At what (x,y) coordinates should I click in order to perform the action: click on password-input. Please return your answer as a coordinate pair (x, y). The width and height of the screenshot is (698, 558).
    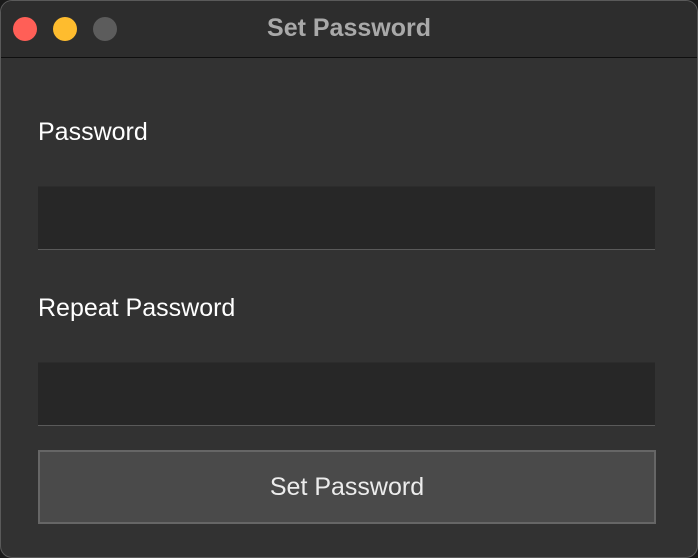
    Looking at the image, I should click on (346, 218).